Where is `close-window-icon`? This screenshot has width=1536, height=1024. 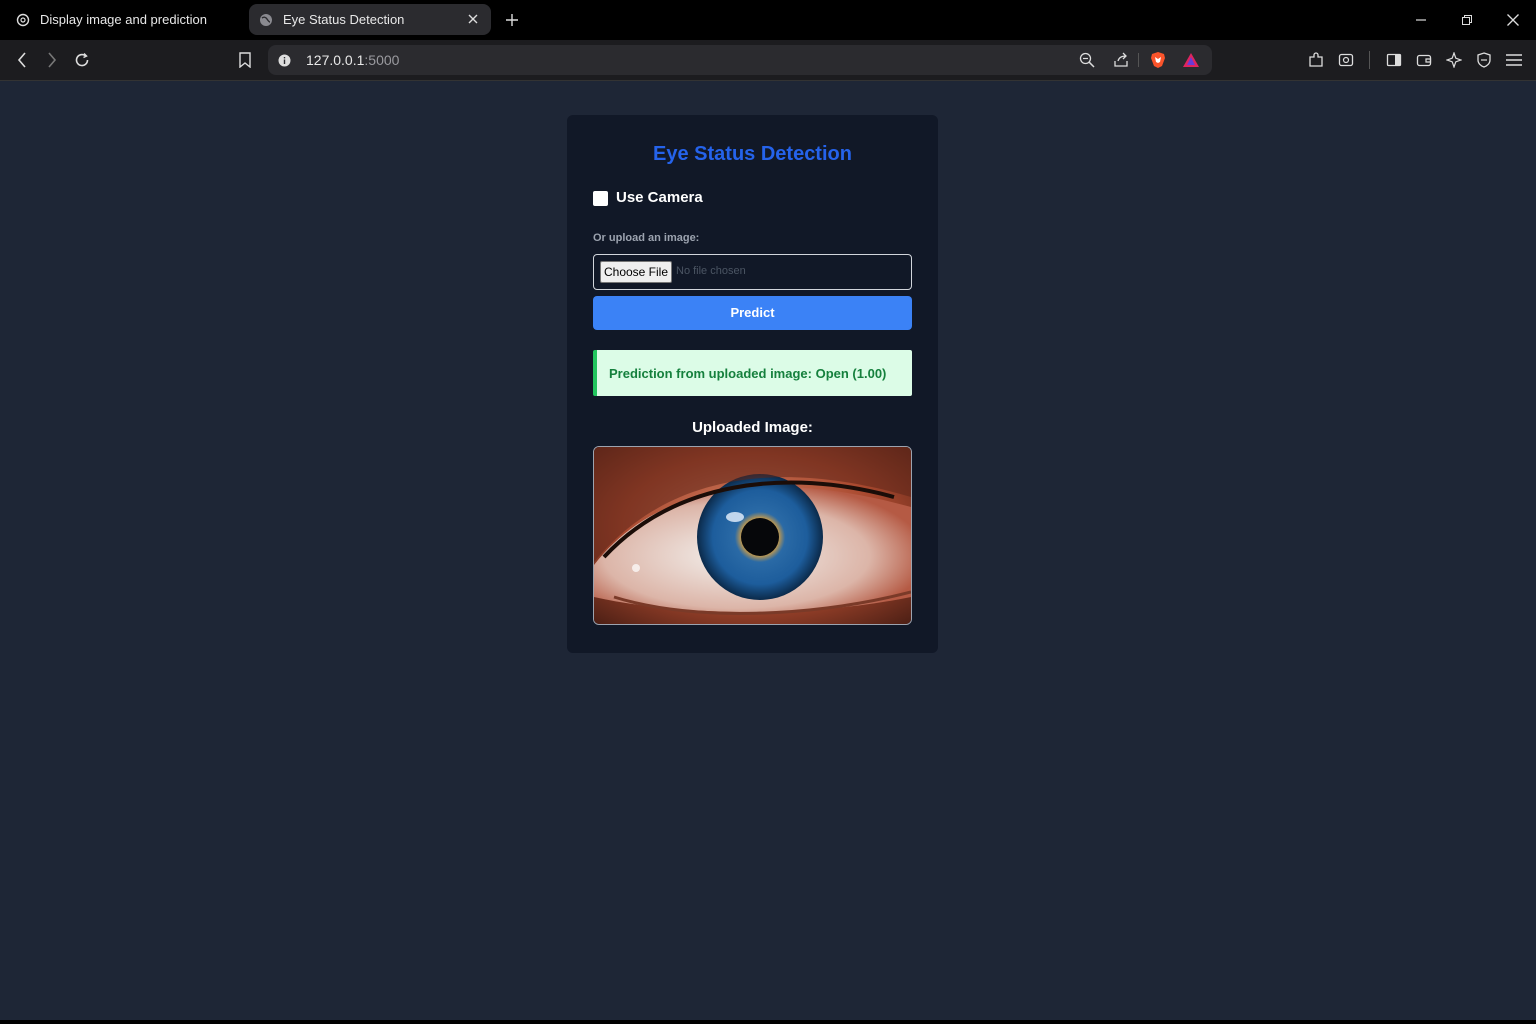
close-window-icon is located at coordinates (1513, 20).